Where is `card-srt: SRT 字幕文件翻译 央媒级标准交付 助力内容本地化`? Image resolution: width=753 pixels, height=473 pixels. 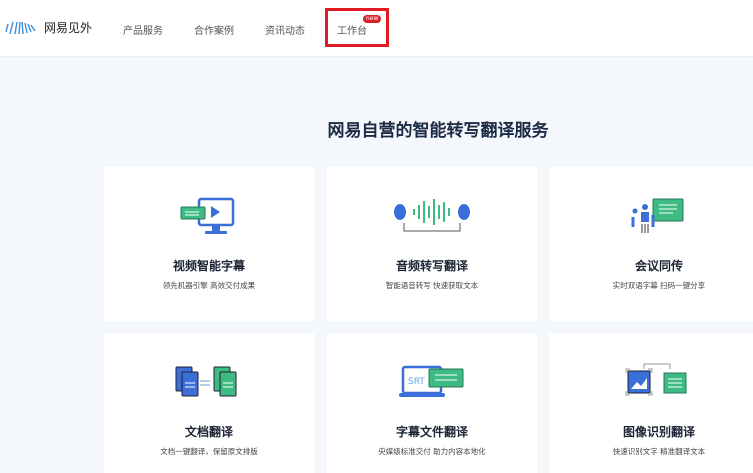
card-srt: SRT 字幕文件翻译 央媒级标准交付 助力内容本地化 is located at coordinates (432, 403).